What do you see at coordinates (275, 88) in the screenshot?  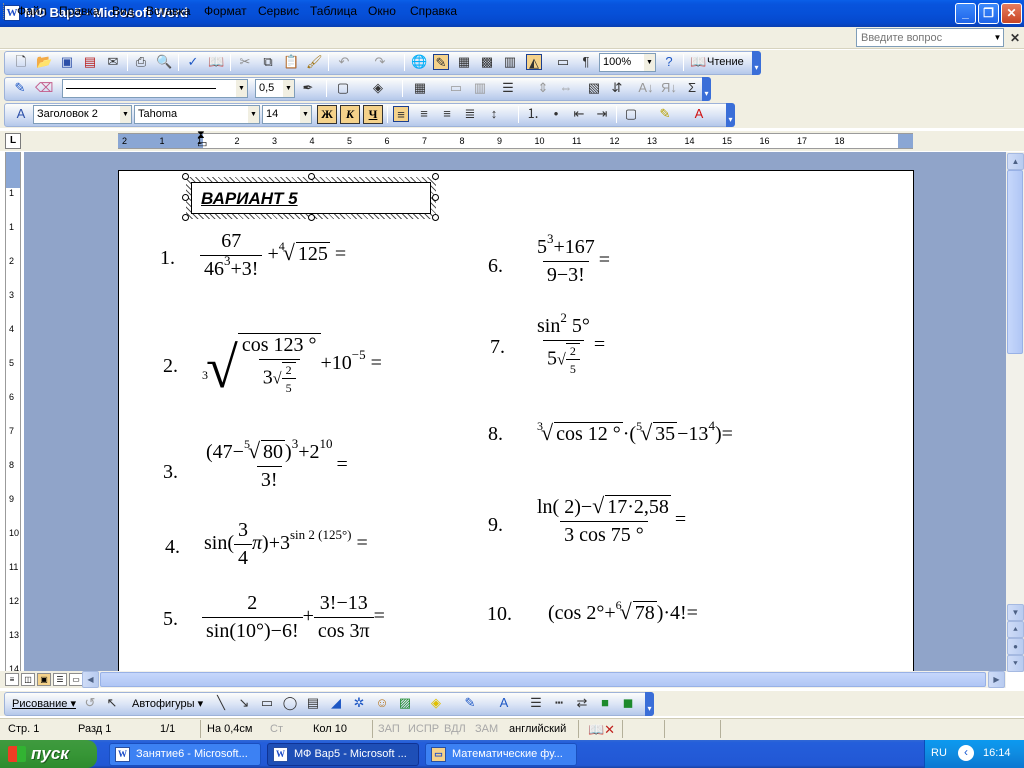 I see `line-weight-select: 0,5 ▼` at bounding box center [275, 88].